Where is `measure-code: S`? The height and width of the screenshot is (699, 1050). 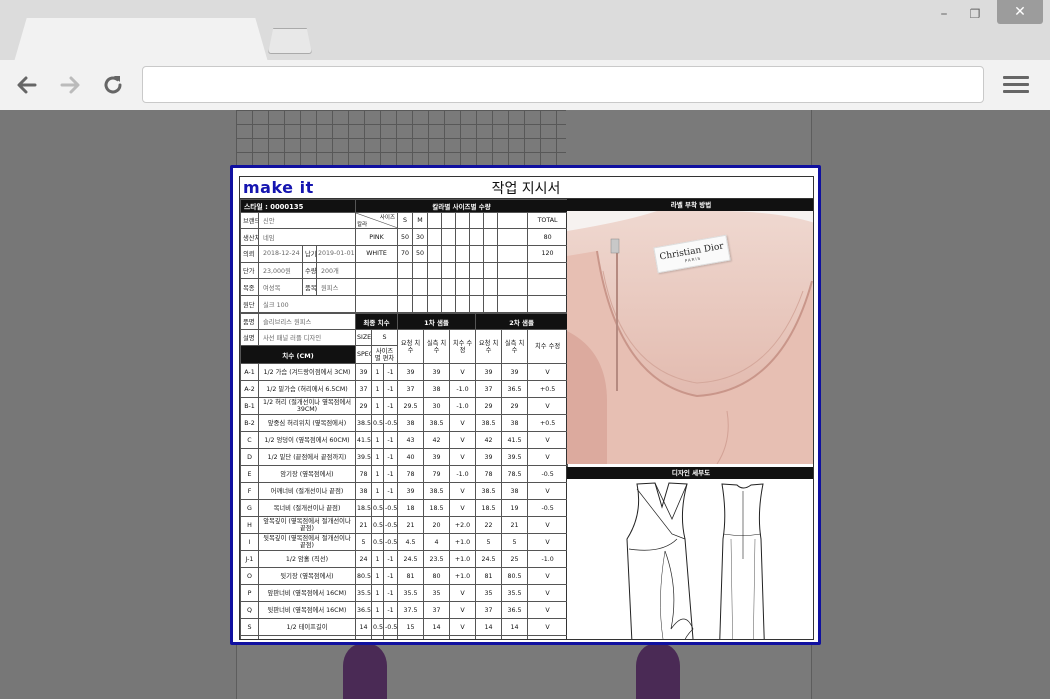
measure-code: S is located at coordinates (249, 627).